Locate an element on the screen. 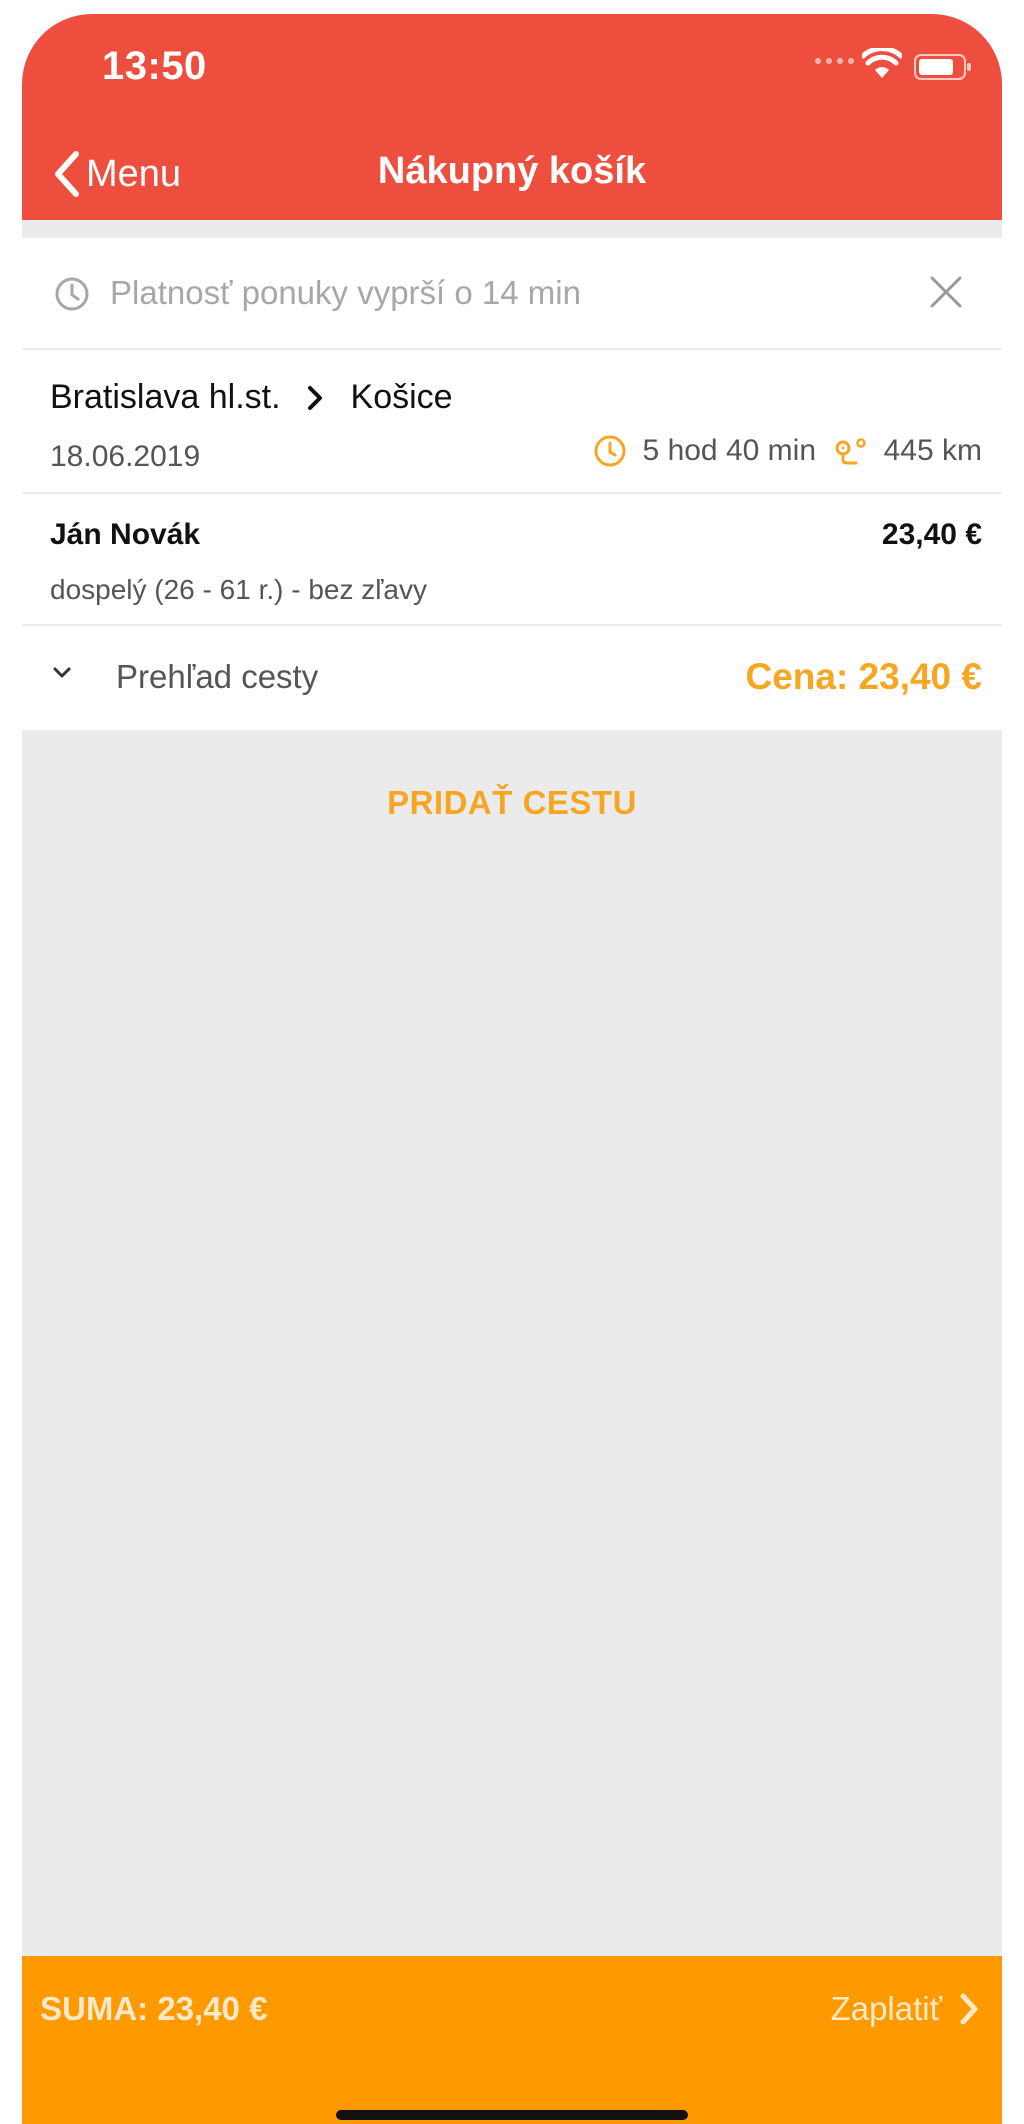 Image resolution: width=1024 pixels, height=2124 pixels. trip-distance-text: 445 km is located at coordinates (932, 450).